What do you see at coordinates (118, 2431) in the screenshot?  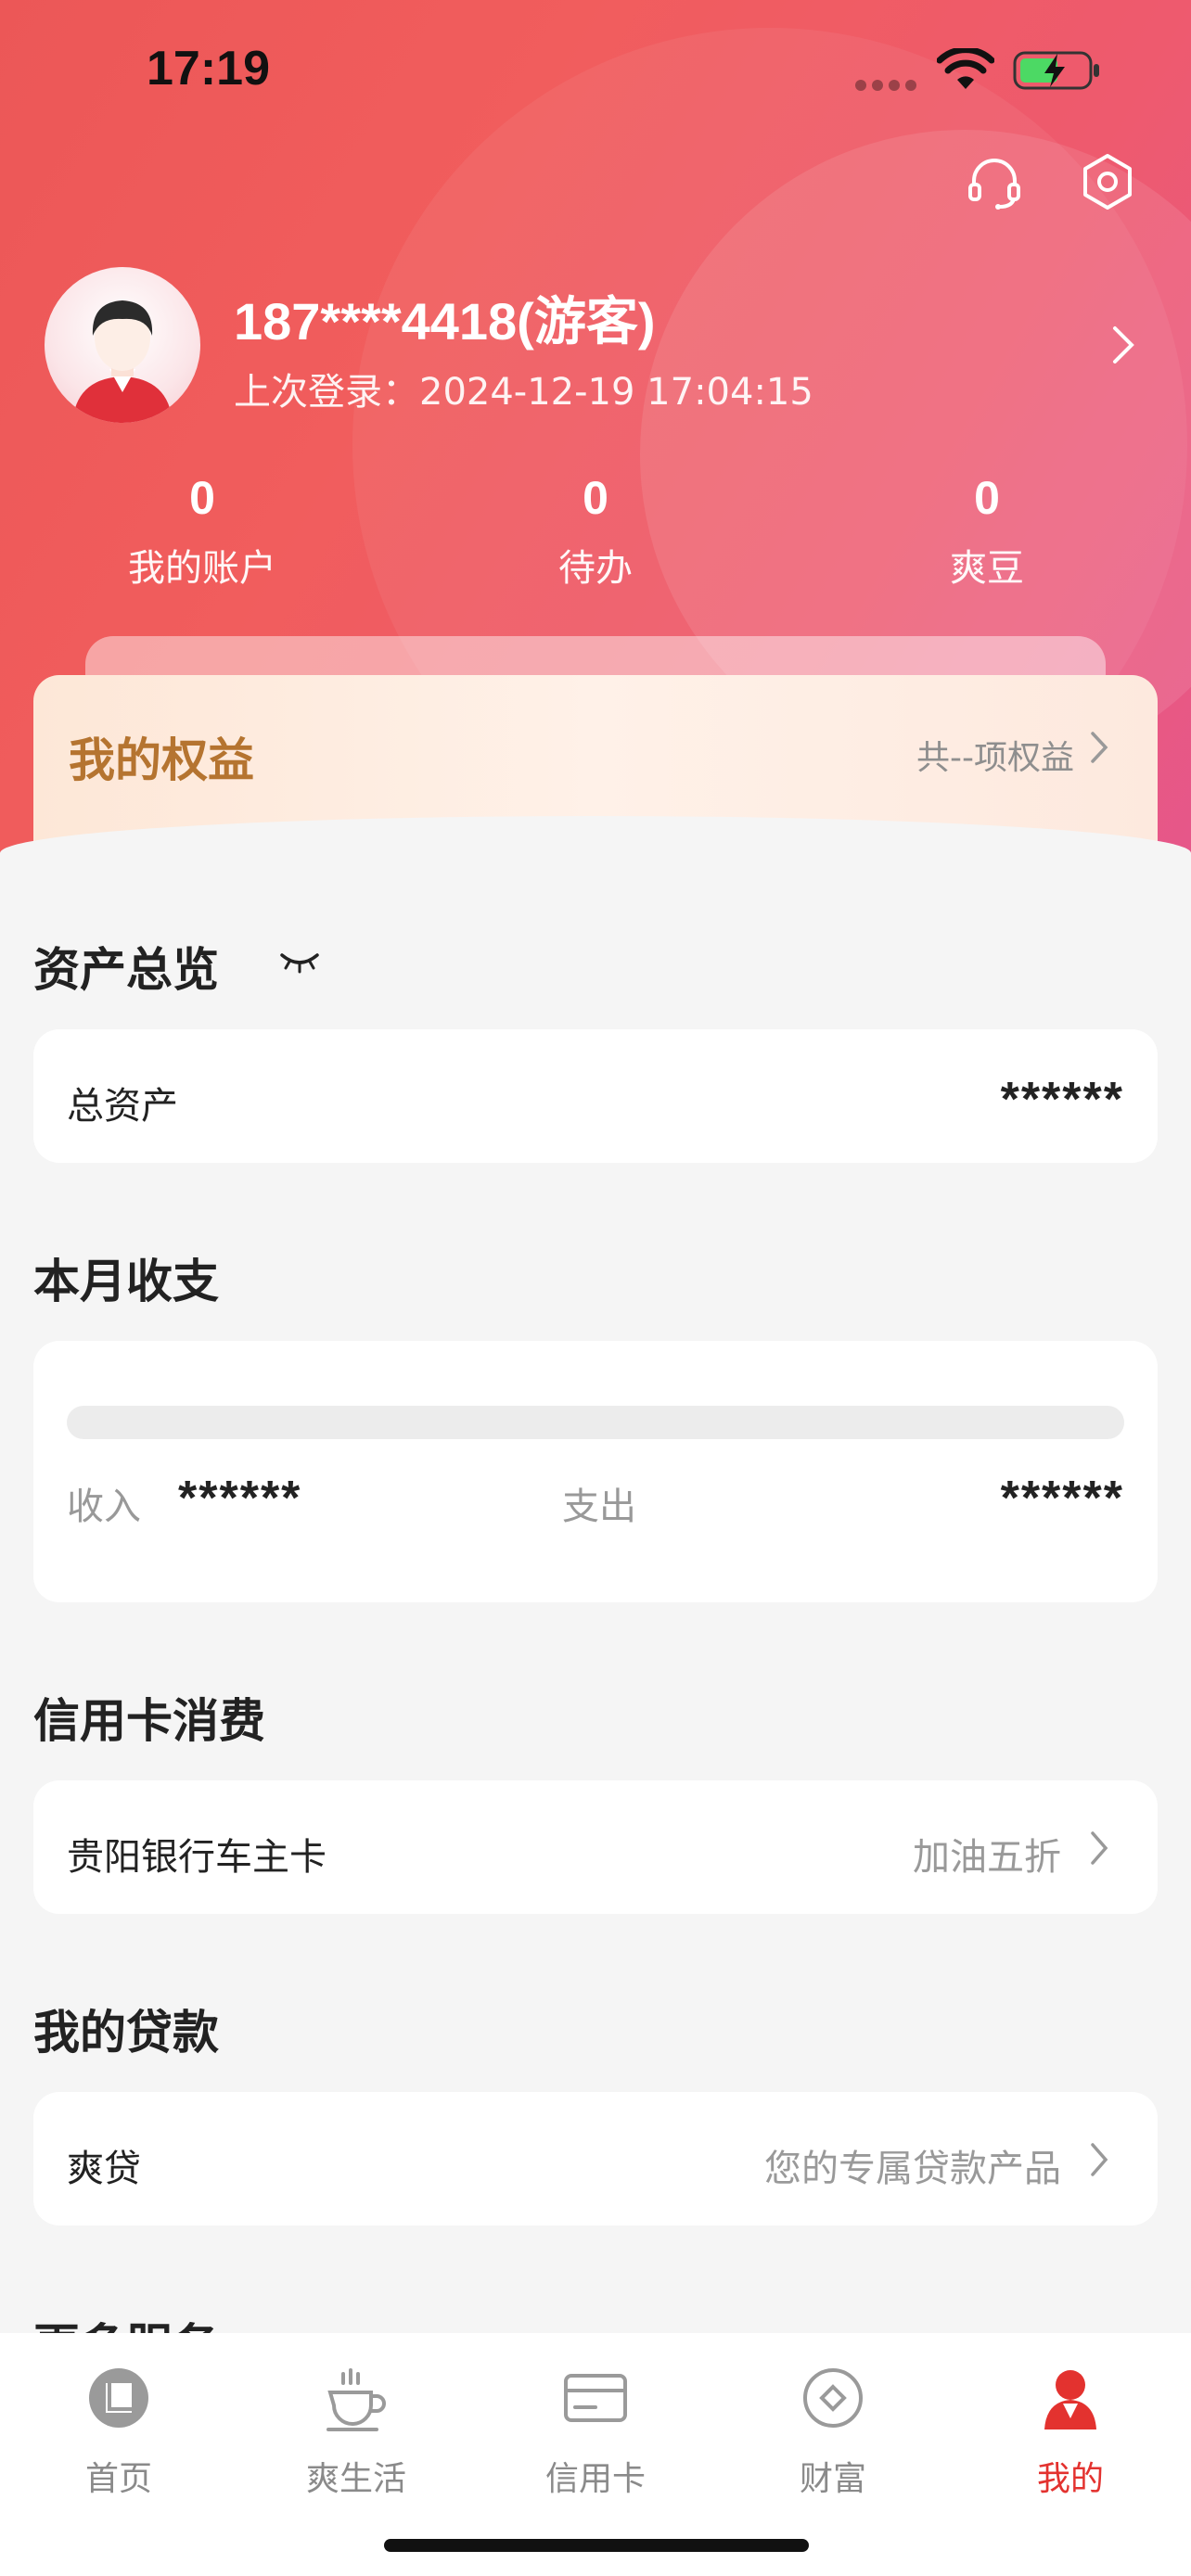 I see `tab-home: 首页` at bounding box center [118, 2431].